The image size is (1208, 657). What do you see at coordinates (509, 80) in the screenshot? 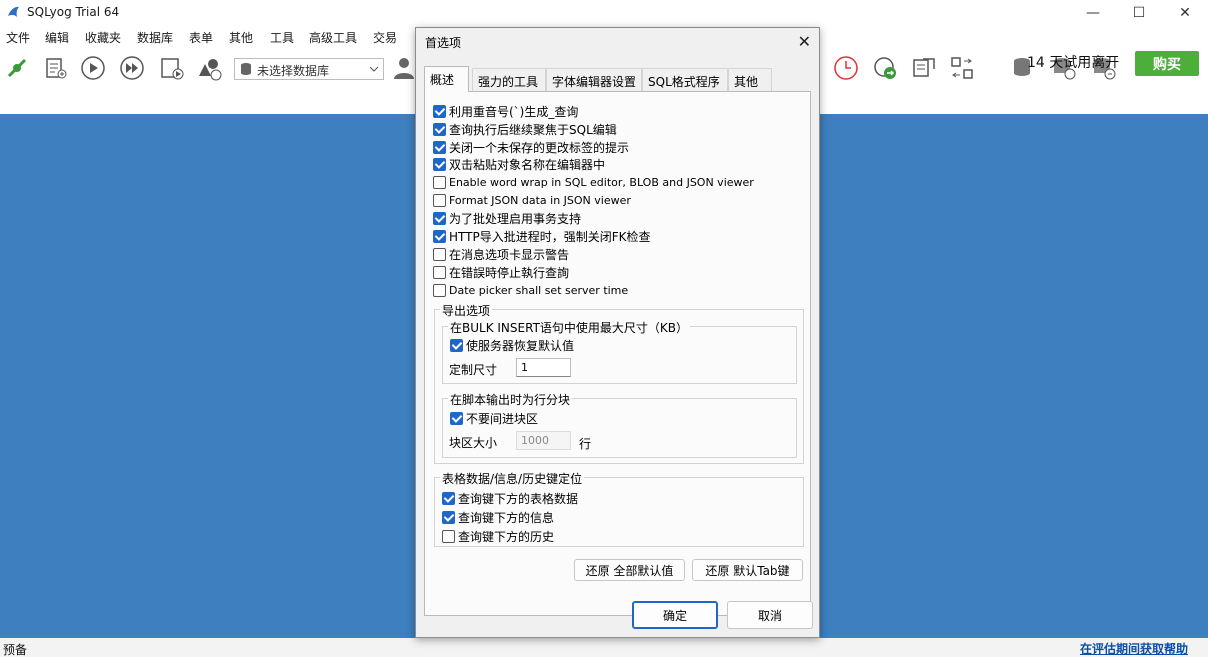
I see `tab-power-tools: 强力的工具` at bounding box center [509, 80].